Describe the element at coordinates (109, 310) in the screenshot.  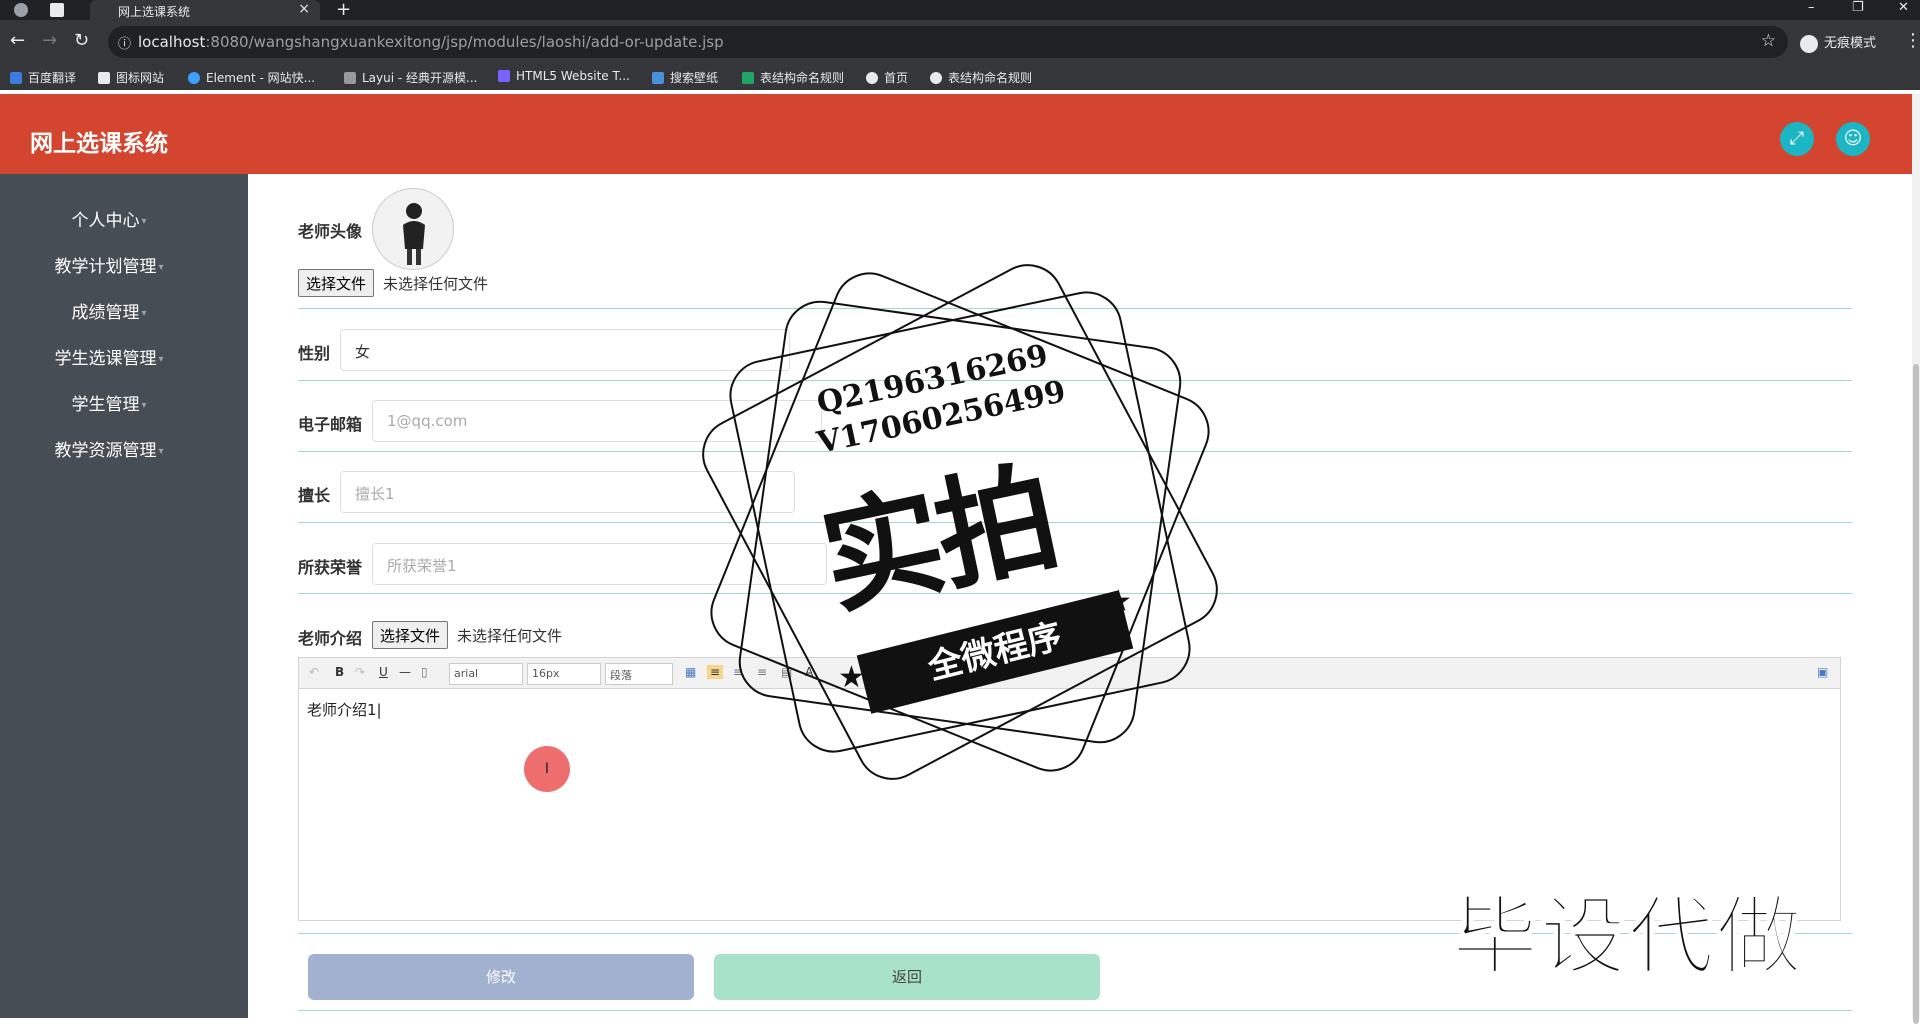
I see `sidebar-item-grades: 成绩管理 ▾` at that location.